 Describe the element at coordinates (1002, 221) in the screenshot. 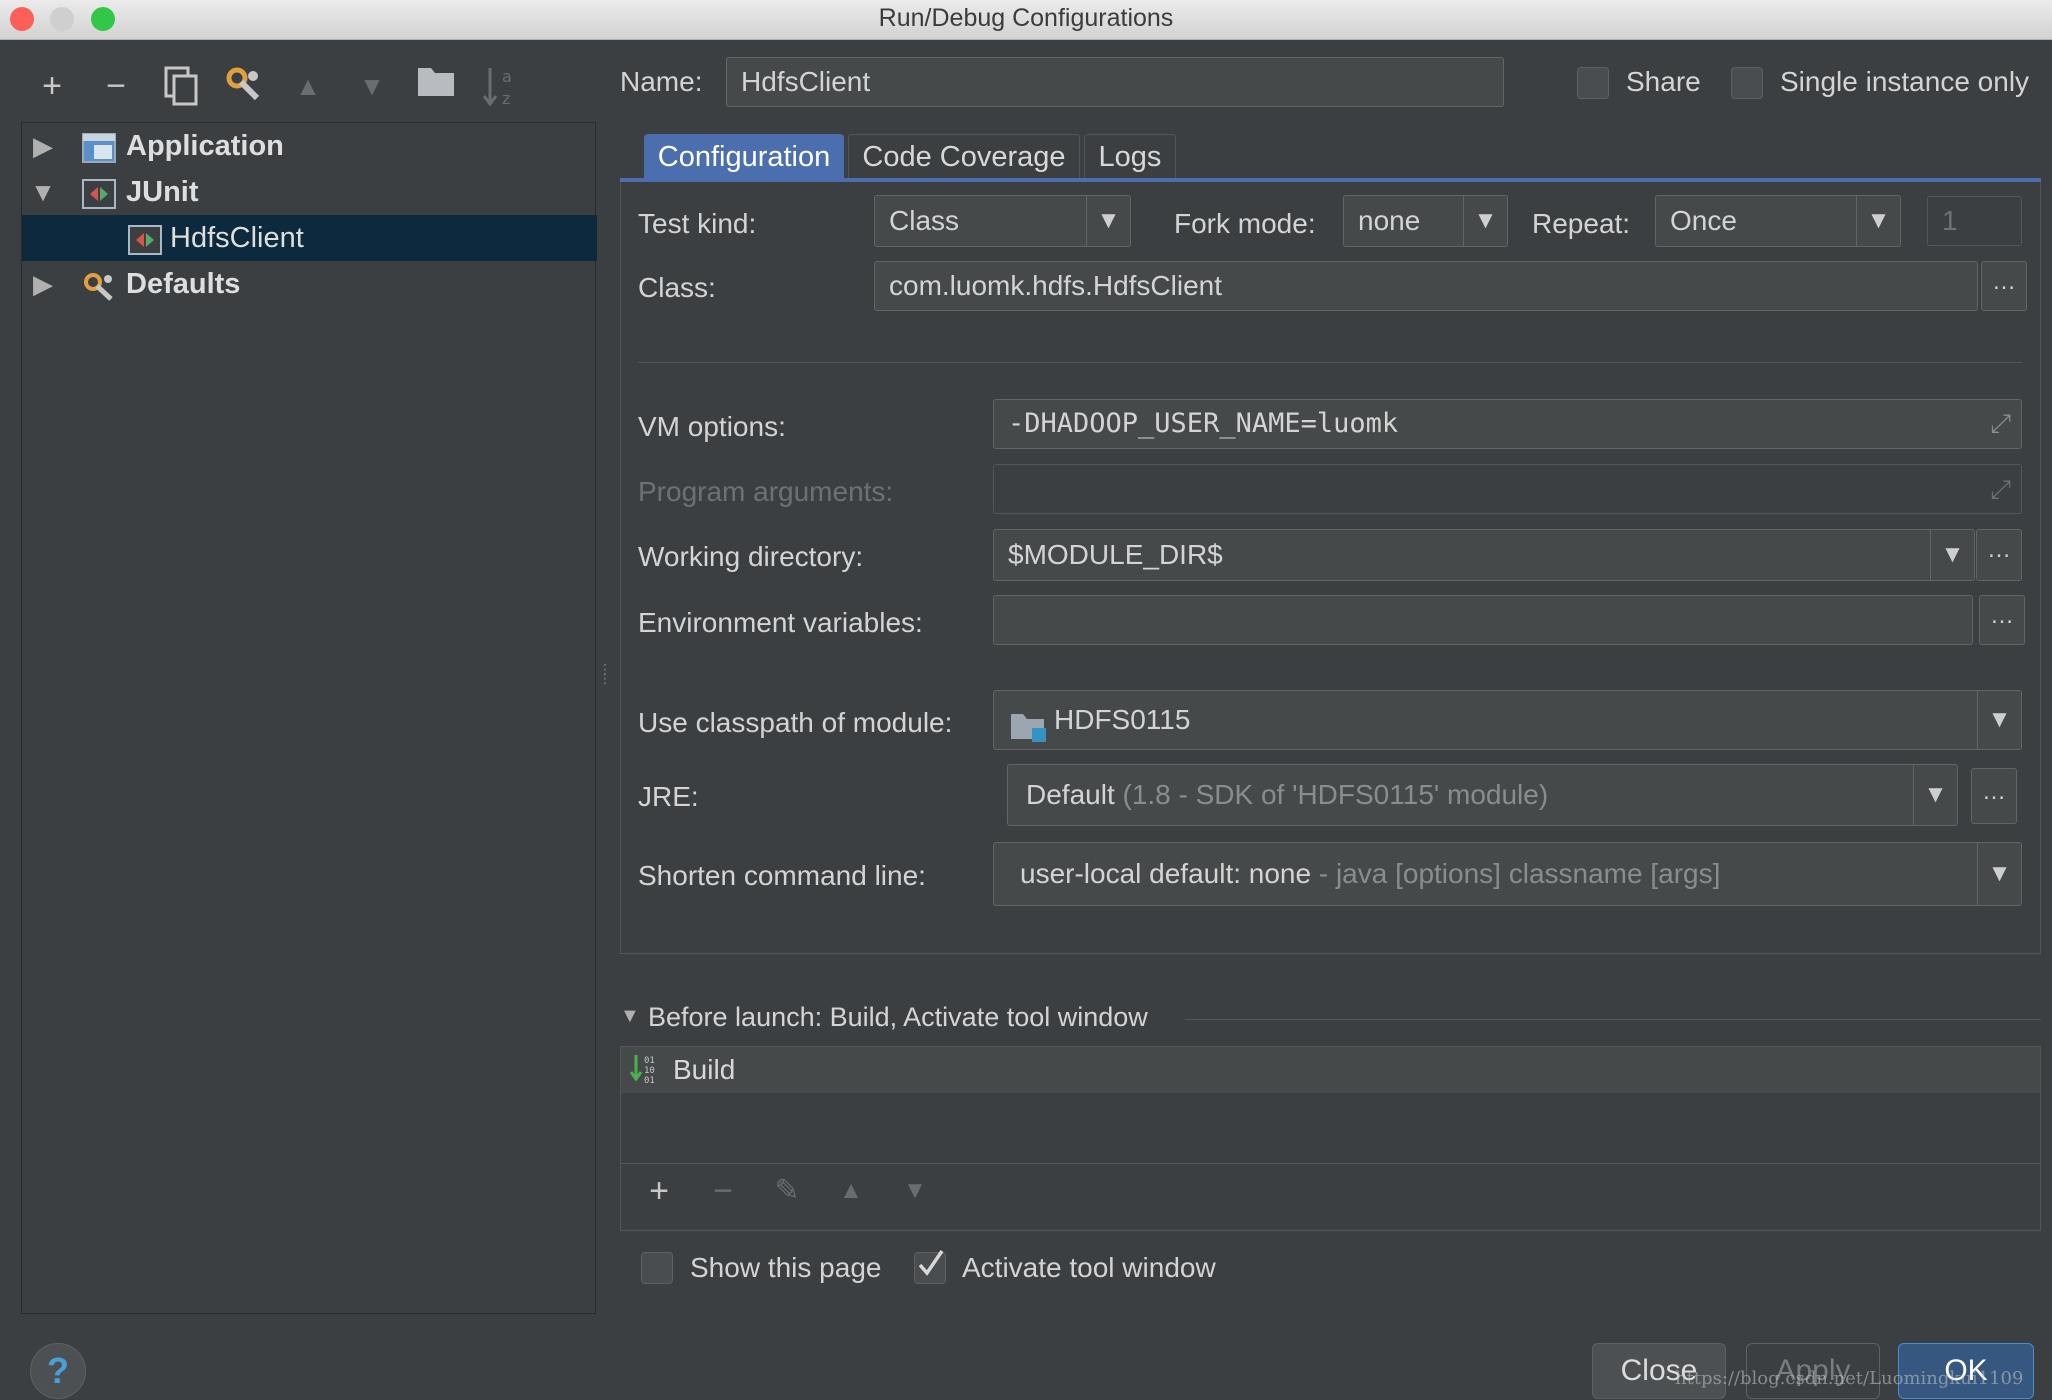

I see `test-kind-dropdown: Class ▼` at that location.